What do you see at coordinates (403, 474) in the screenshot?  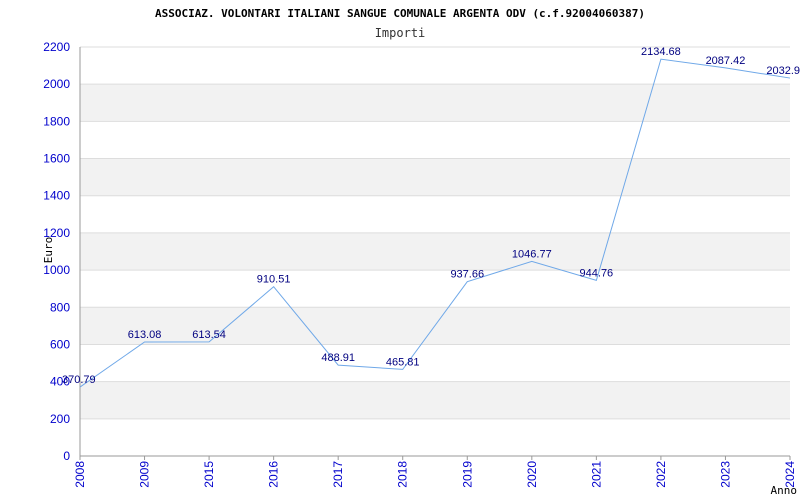 I see `x-tick-label: 2018` at bounding box center [403, 474].